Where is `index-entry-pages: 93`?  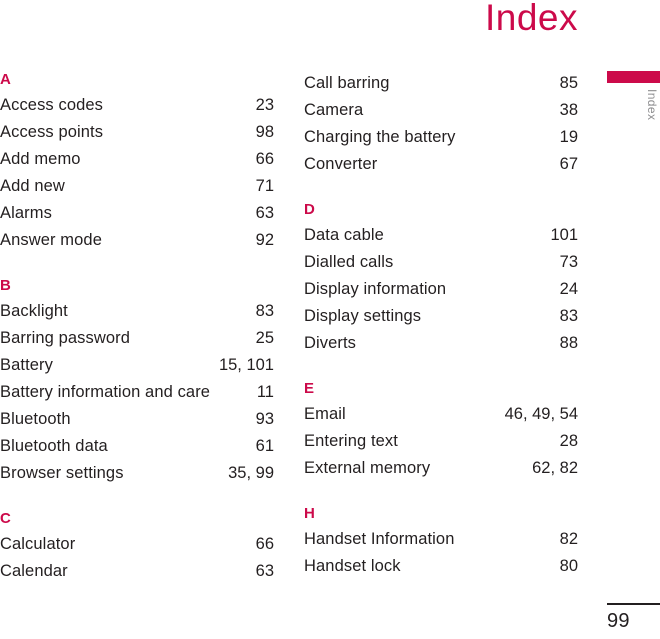
index-entry-pages: 93 is located at coordinates (264, 419).